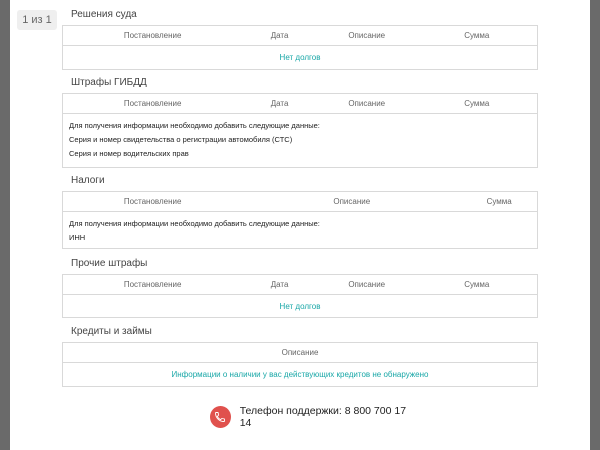 The height and width of the screenshot is (450, 600). I want to click on section-title-taxes: Налоги, so click(88, 180).